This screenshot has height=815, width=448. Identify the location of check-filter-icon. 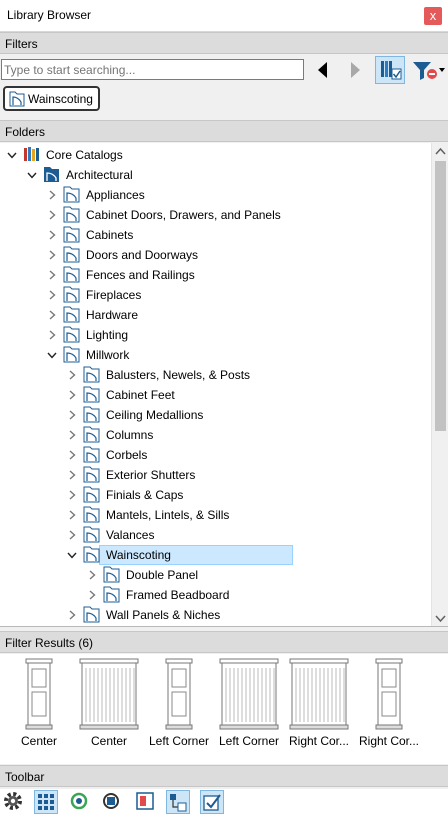
(212, 802).